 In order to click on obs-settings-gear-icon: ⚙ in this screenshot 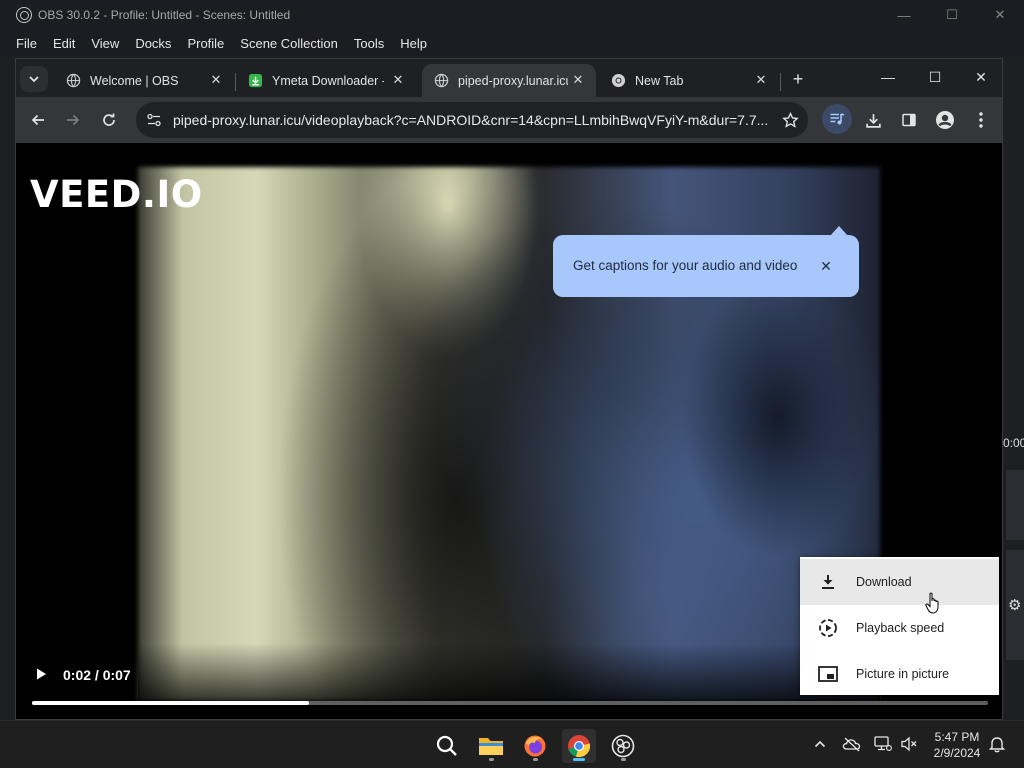, I will do `click(1014, 605)`.